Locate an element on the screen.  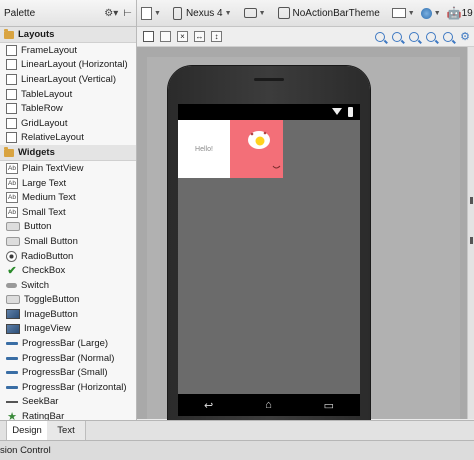
palette-item: Small Button is located at coordinates (68, 241).